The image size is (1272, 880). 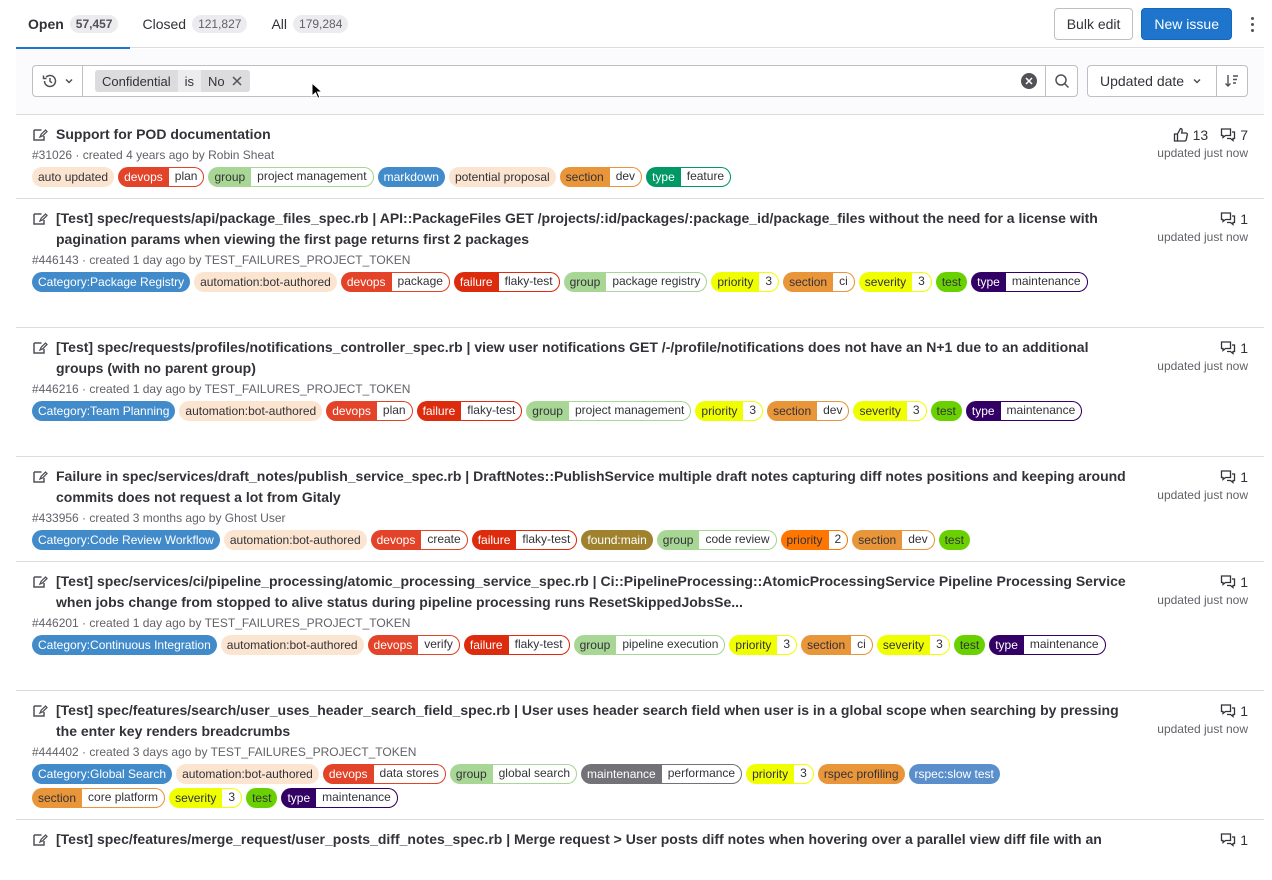 I want to click on bulk-edit-button: Bulk edit, so click(x=1093, y=24).